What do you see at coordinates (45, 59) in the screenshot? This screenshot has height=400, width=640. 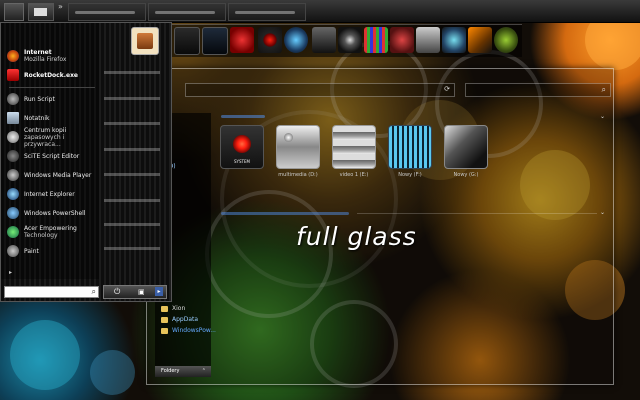 I see `start-item-sub: Mozilla Firefox` at bounding box center [45, 59].